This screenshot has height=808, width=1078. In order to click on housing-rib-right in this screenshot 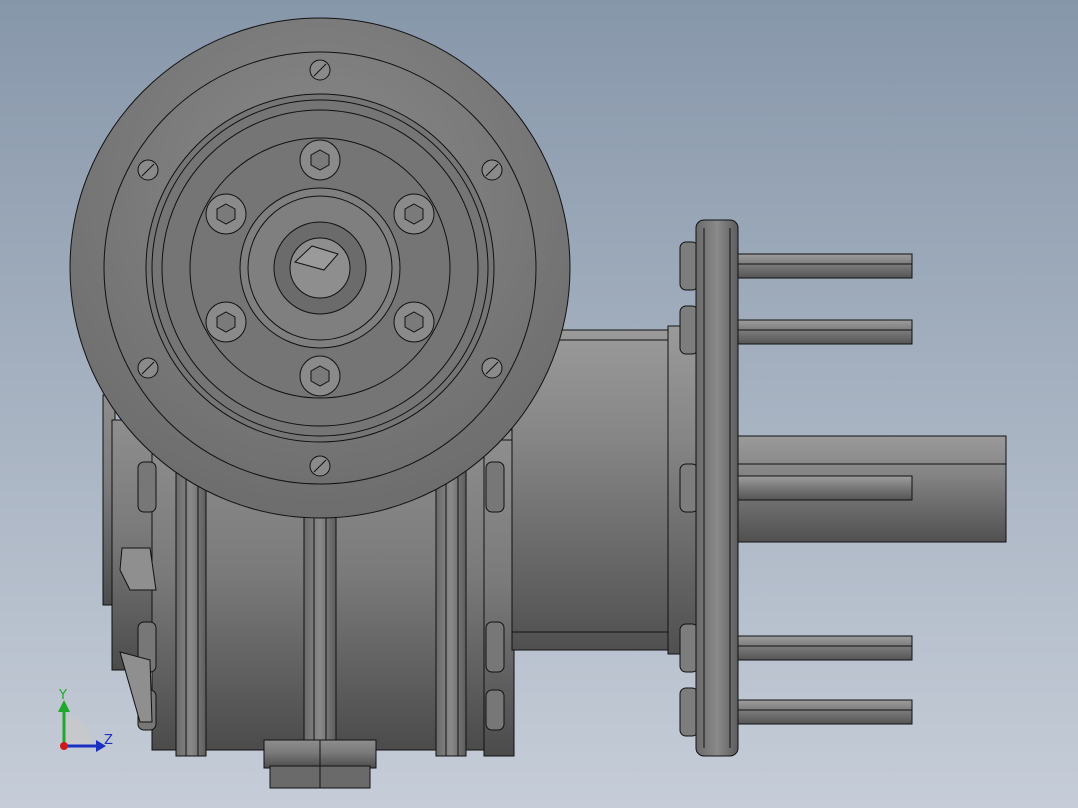, I will do `click(451, 613)`.